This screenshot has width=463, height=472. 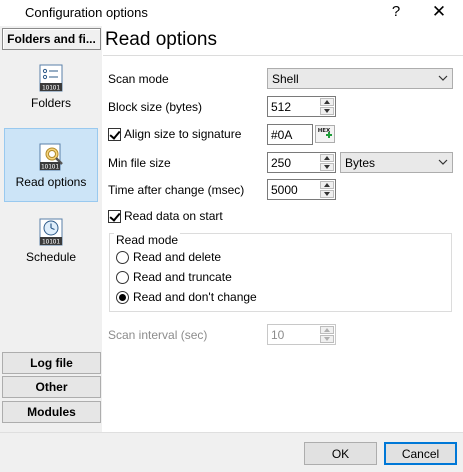 I want to click on sidebar-item-label: Read options, so click(x=51, y=182).